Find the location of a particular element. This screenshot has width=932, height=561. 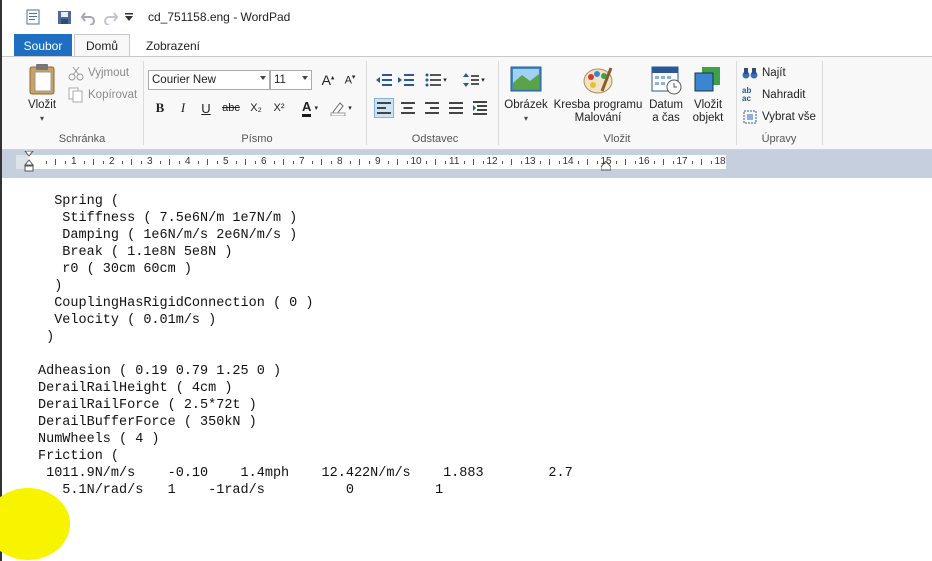

paint-drawing-button: Kresba programu Malování is located at coordinates (598, 95).